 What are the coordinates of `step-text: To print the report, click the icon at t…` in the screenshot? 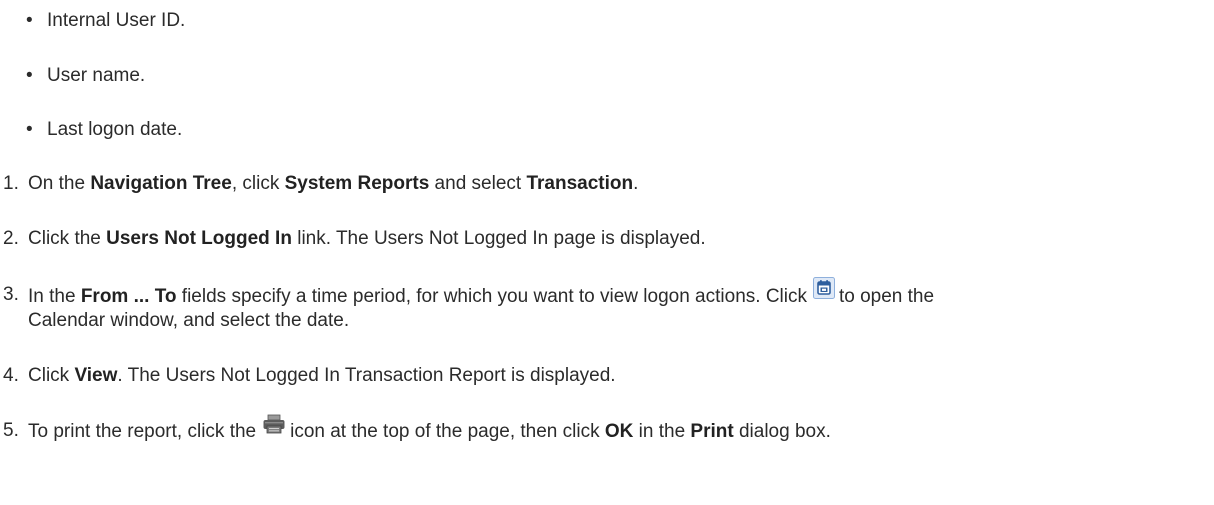 It's located at (429, 429).